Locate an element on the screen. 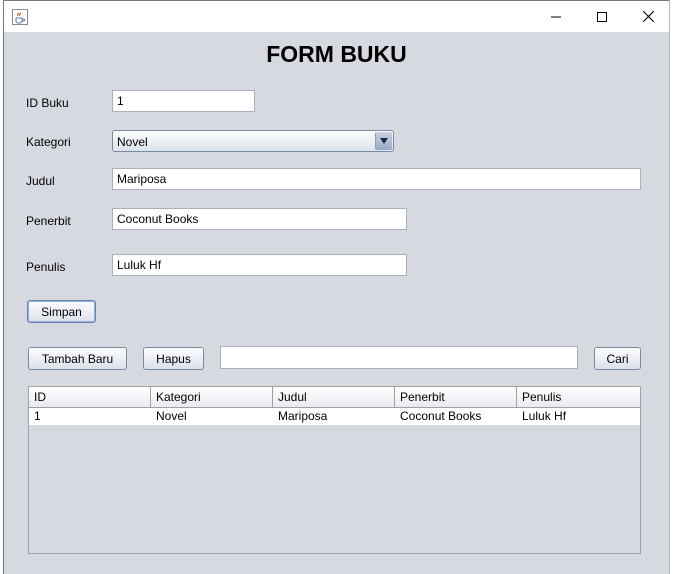  maximize-button is located at coordinates (602, 16).